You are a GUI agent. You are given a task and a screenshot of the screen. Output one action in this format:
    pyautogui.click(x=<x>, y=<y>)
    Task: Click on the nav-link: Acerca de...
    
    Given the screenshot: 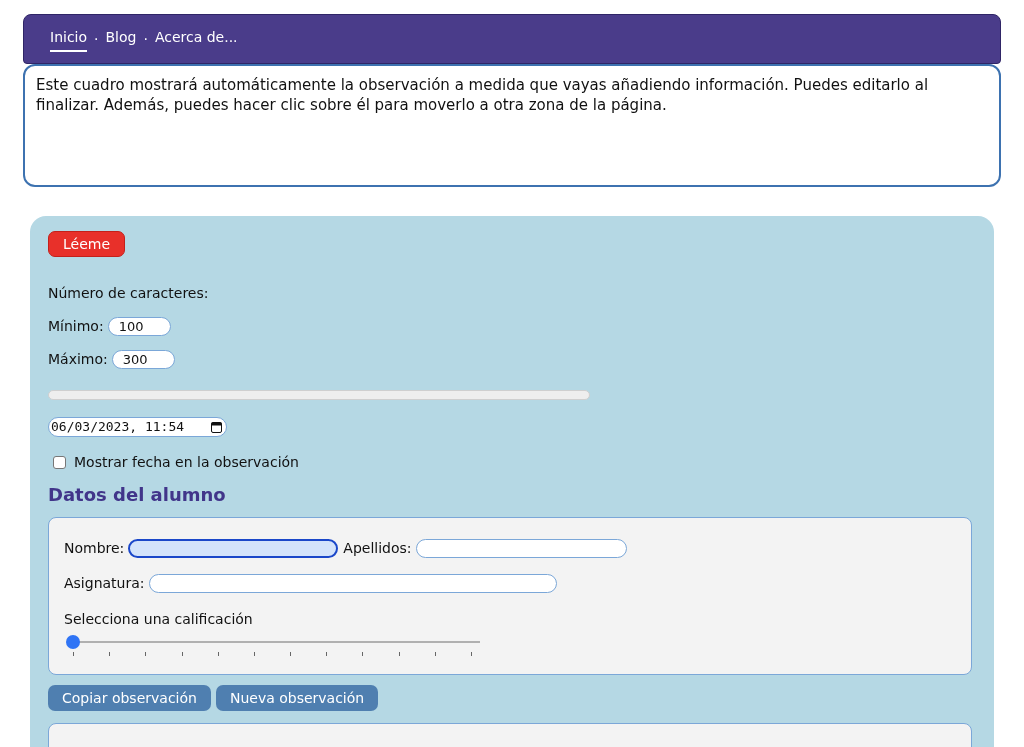 What is the action you would take?
    pyautogui.click(x=196, y=39)
    